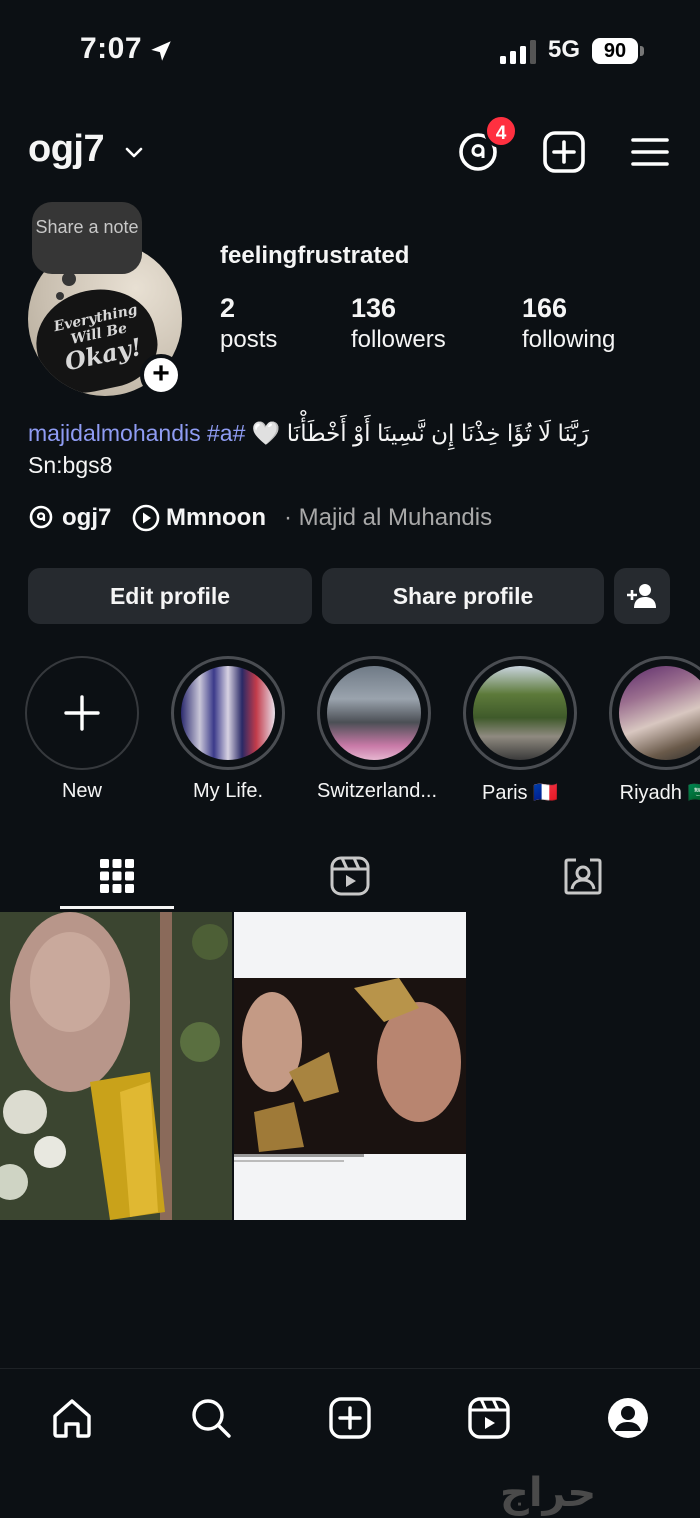  I want to click on nav-reels, so click(489, 1418).